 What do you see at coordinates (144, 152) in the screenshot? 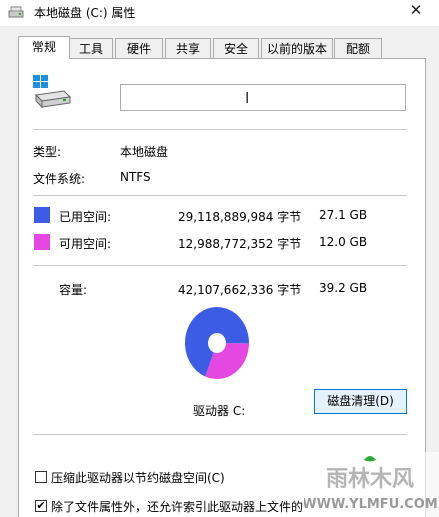
I see `type-value: 本地磁盘` at bounding box center [144, 152].